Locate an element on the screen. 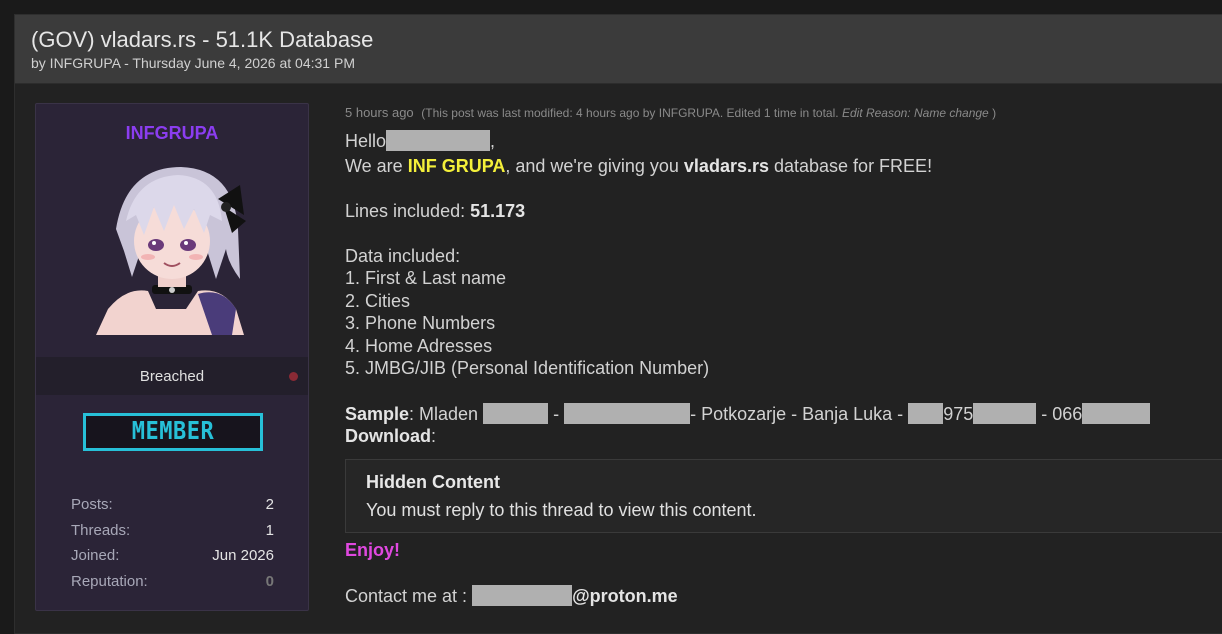 Image resolution: width=1222 pixels, height=634 pixels. site-name: vladars.rs is located at coordinates (726, 166).